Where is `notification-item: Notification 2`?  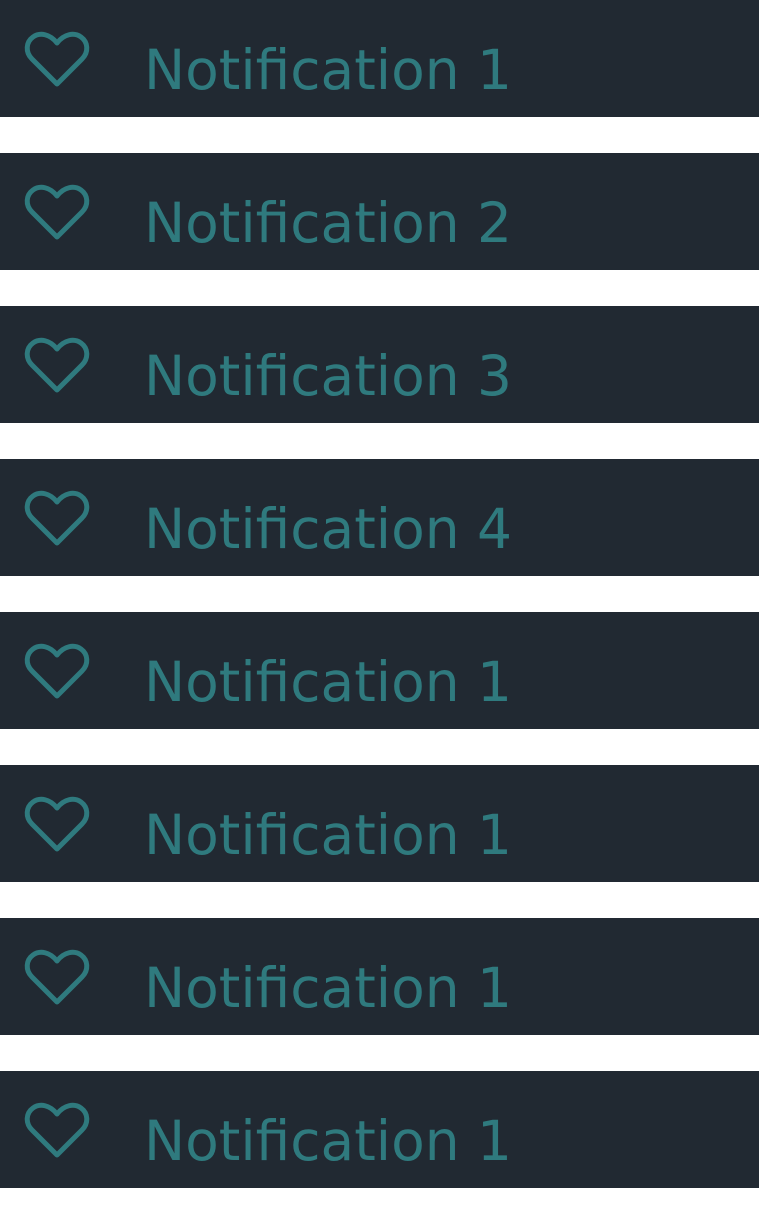 notification-item: Notification 2 is located at coordinates (379, 211).